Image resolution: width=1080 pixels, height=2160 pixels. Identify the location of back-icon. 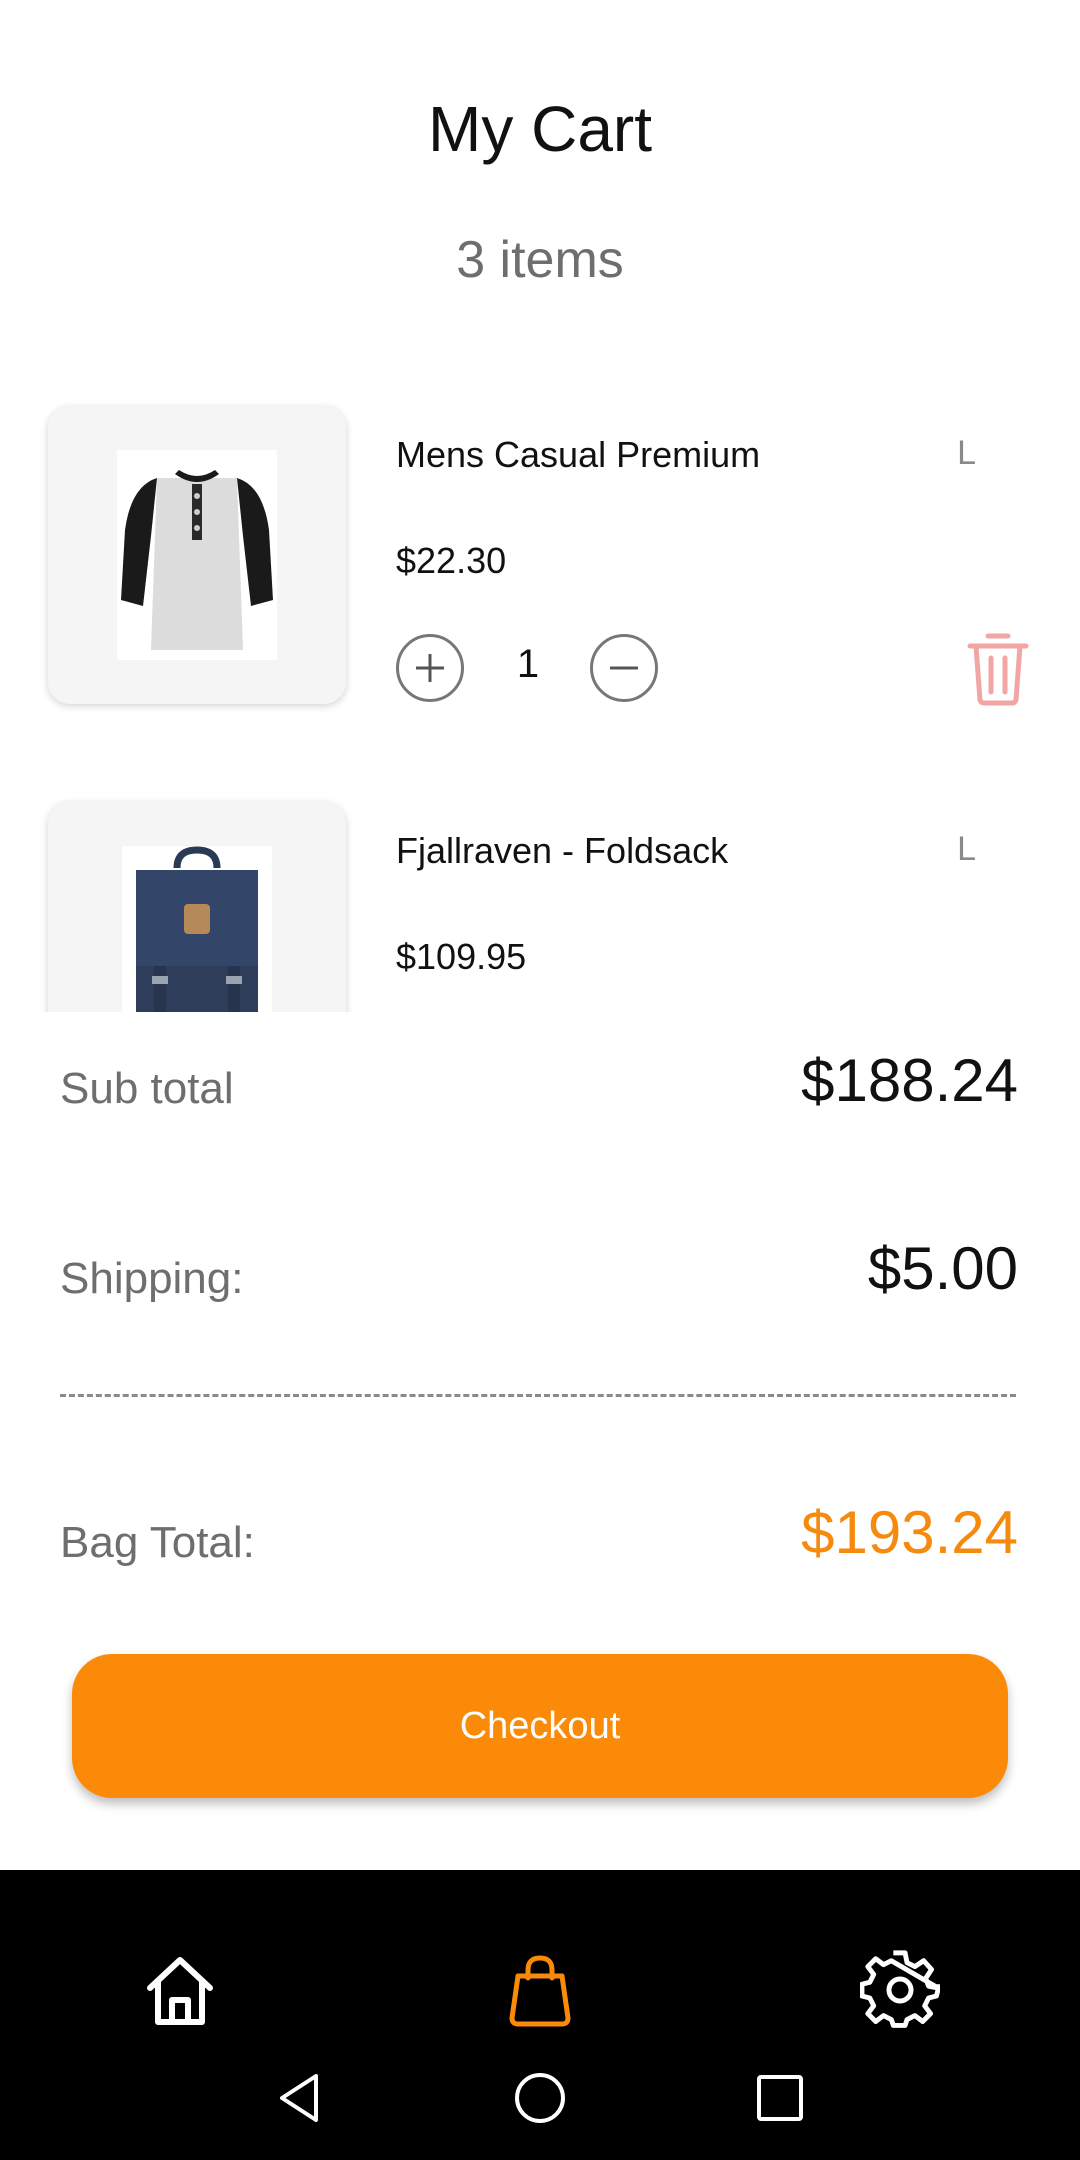
(300, 2098).